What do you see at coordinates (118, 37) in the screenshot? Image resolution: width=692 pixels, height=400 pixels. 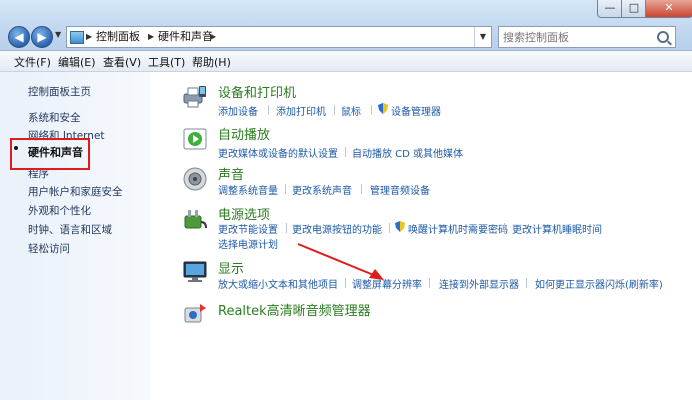 I see `breadcrumb-control-panel: 控制面板` at bounding box center [118, 37].